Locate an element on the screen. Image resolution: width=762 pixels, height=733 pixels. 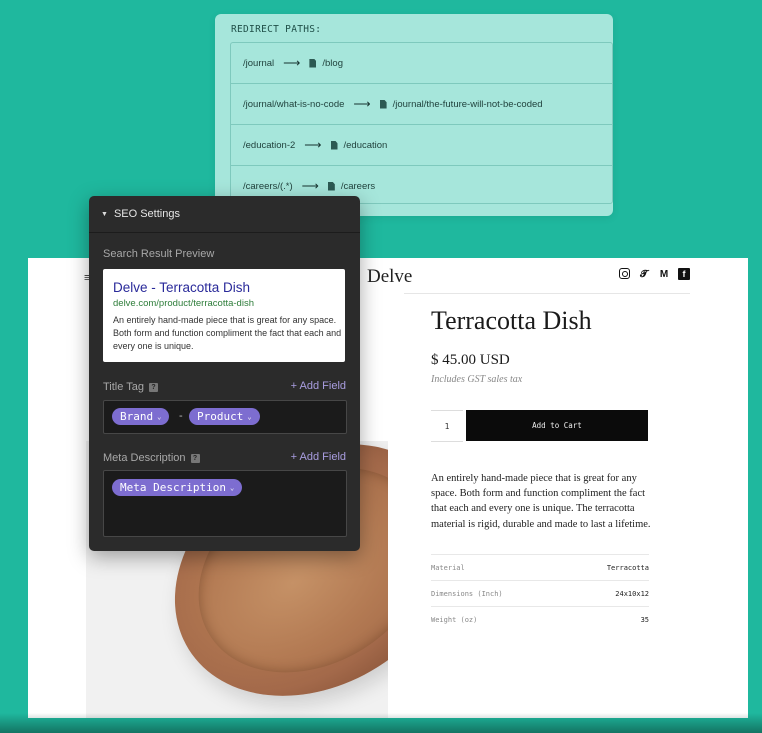
instagram-icon is located at coordinates (624, 273).